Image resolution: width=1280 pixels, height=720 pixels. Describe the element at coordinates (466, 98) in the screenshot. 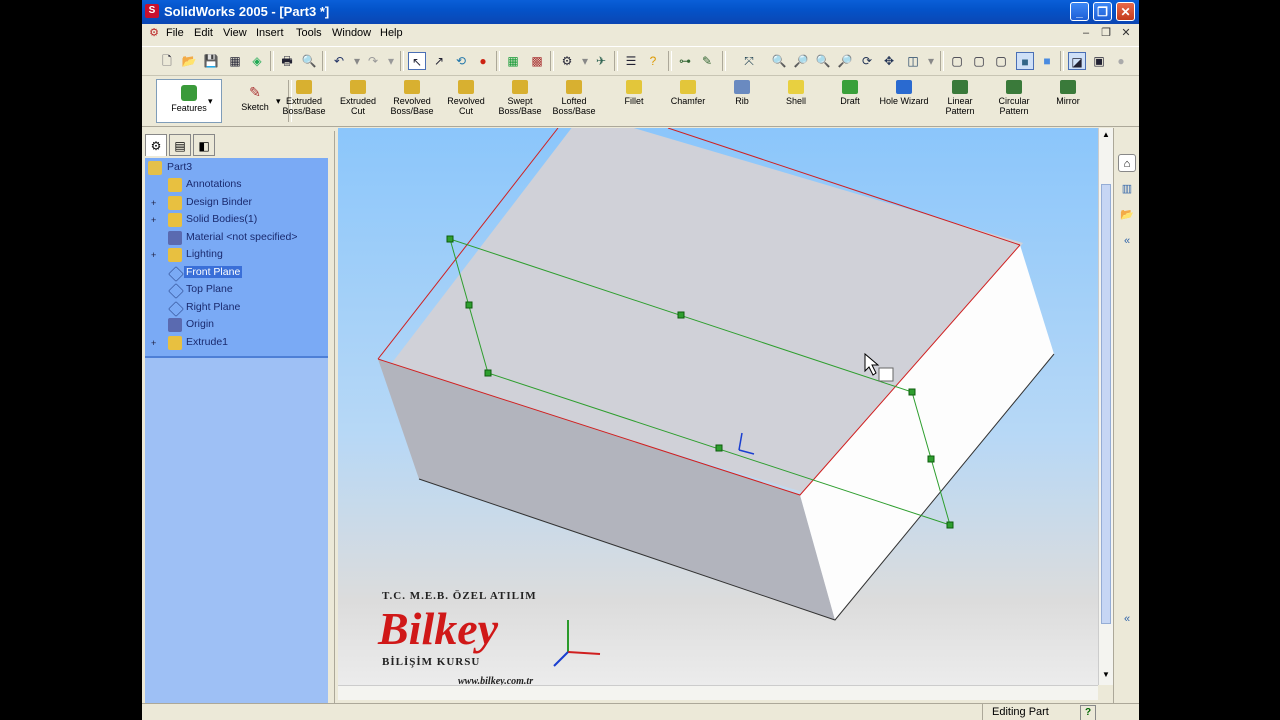

I see `cm-button-revolved-cut: Revolved Cut` at that location.